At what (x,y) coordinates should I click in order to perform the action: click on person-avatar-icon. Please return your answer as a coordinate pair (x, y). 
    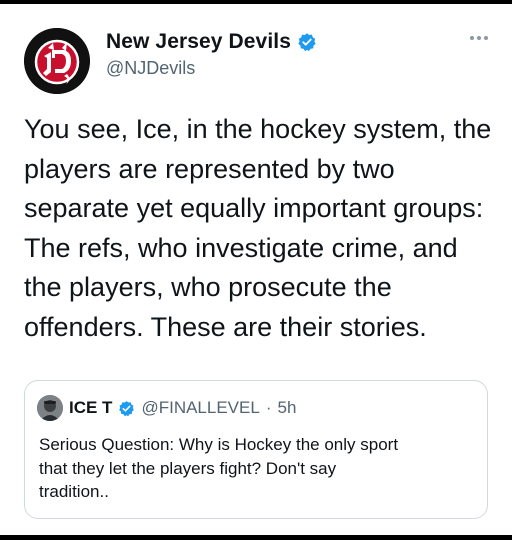
    Looking at the image, I should click on (50, 408).